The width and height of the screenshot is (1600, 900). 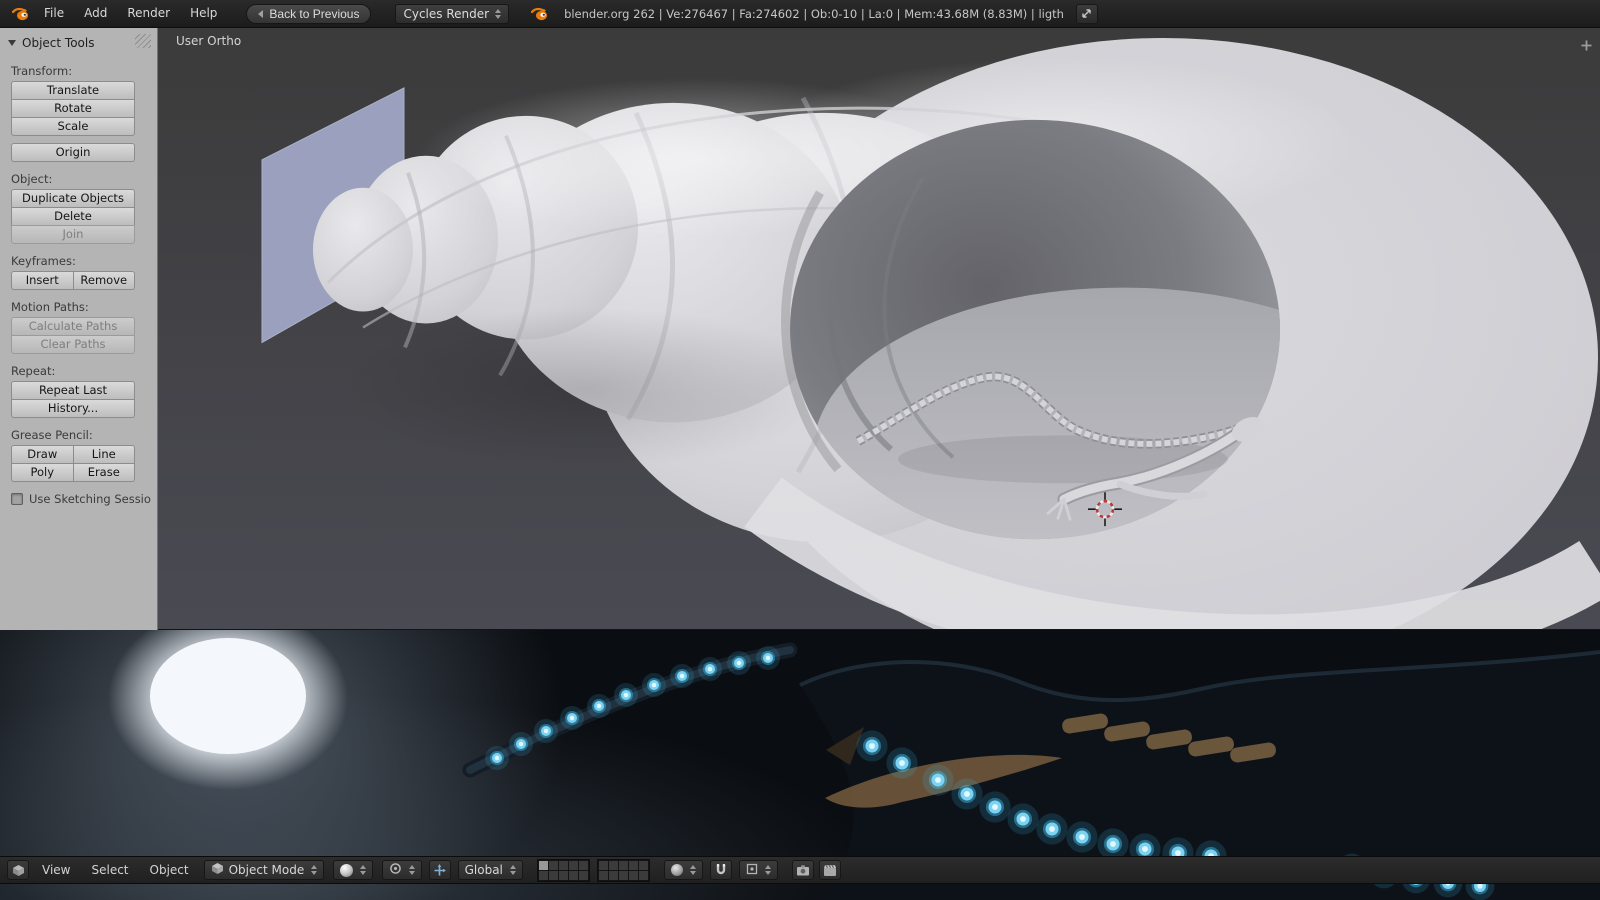 I want to click on mode-icon, so click(x=217, y=870).